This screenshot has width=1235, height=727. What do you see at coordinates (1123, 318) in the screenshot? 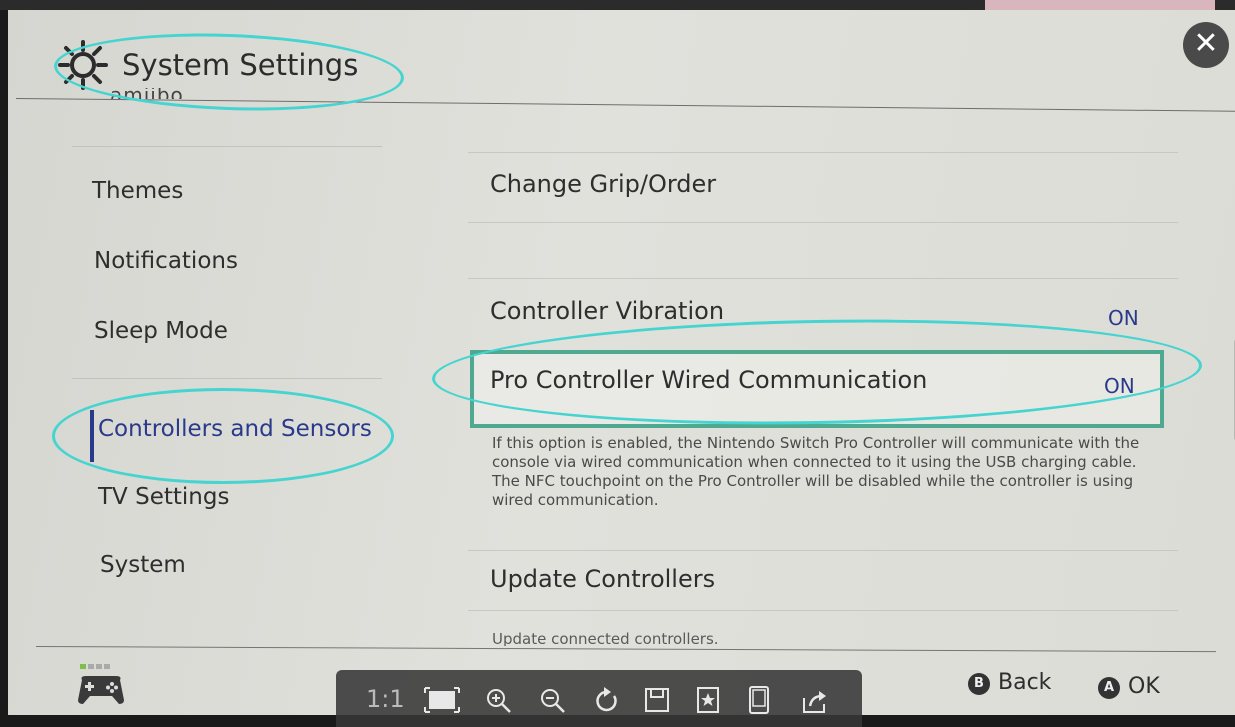
I see `controller-vibration-value: ON` at bounding box center [1123, 318].